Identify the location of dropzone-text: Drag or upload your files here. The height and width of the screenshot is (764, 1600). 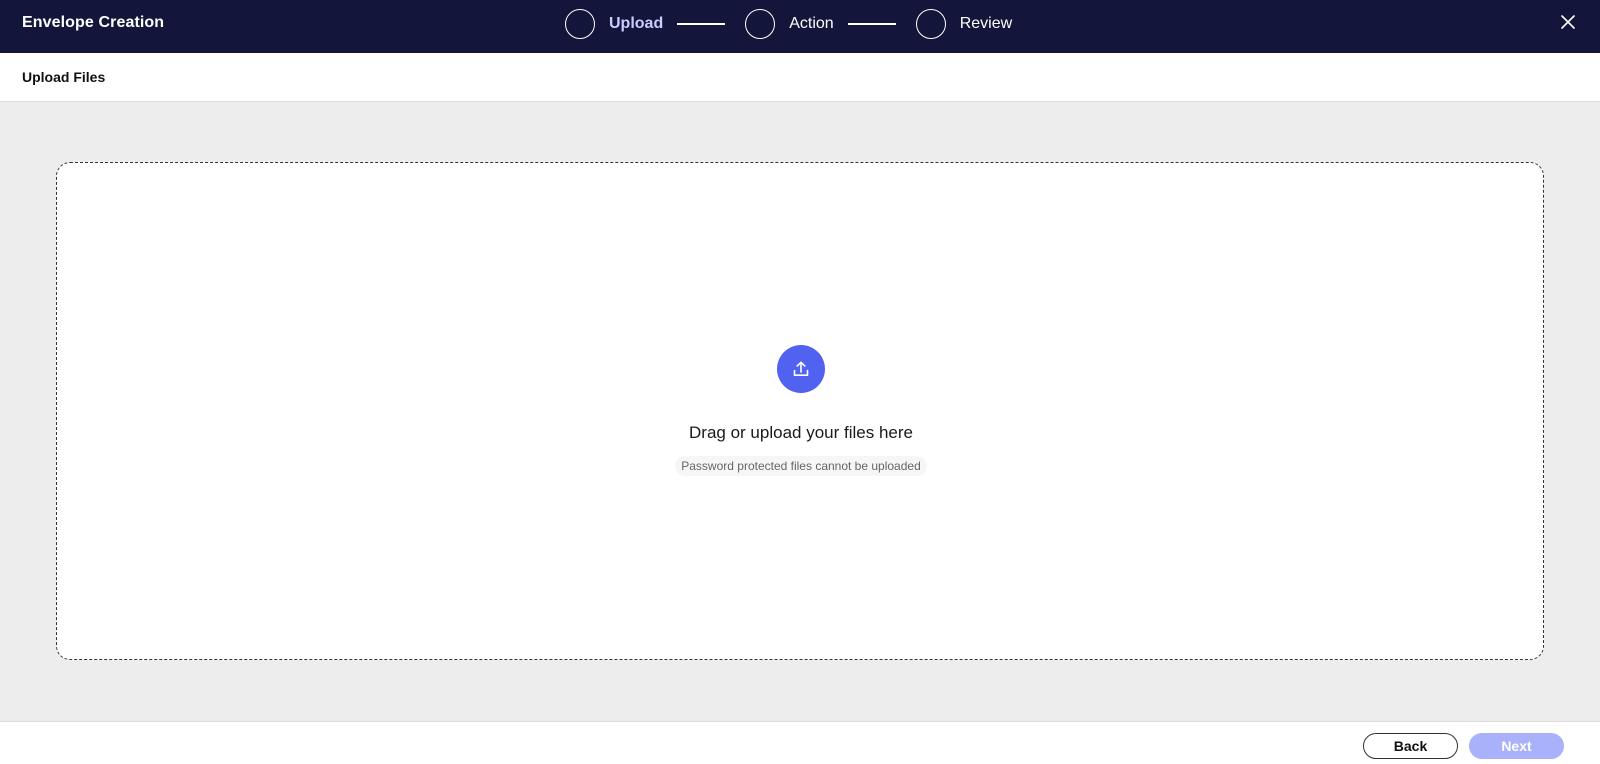
(801, 432).